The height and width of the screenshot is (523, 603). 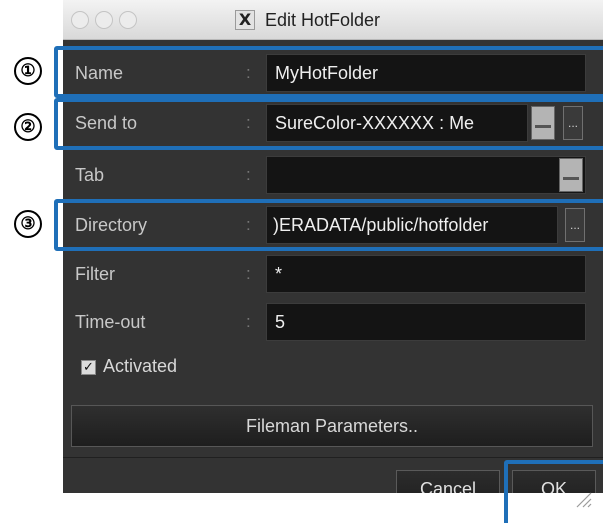 I want to click on minimize-window-button, so click(x=104, y=20).